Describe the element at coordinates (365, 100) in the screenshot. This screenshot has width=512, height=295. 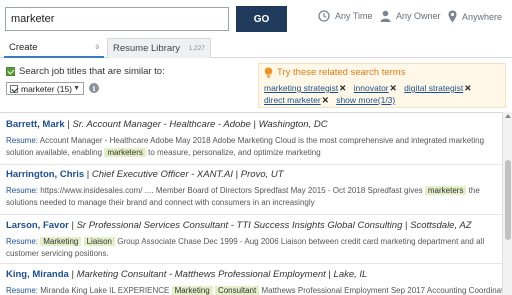
I see `show-more-link: show more(1/3)` at that location.